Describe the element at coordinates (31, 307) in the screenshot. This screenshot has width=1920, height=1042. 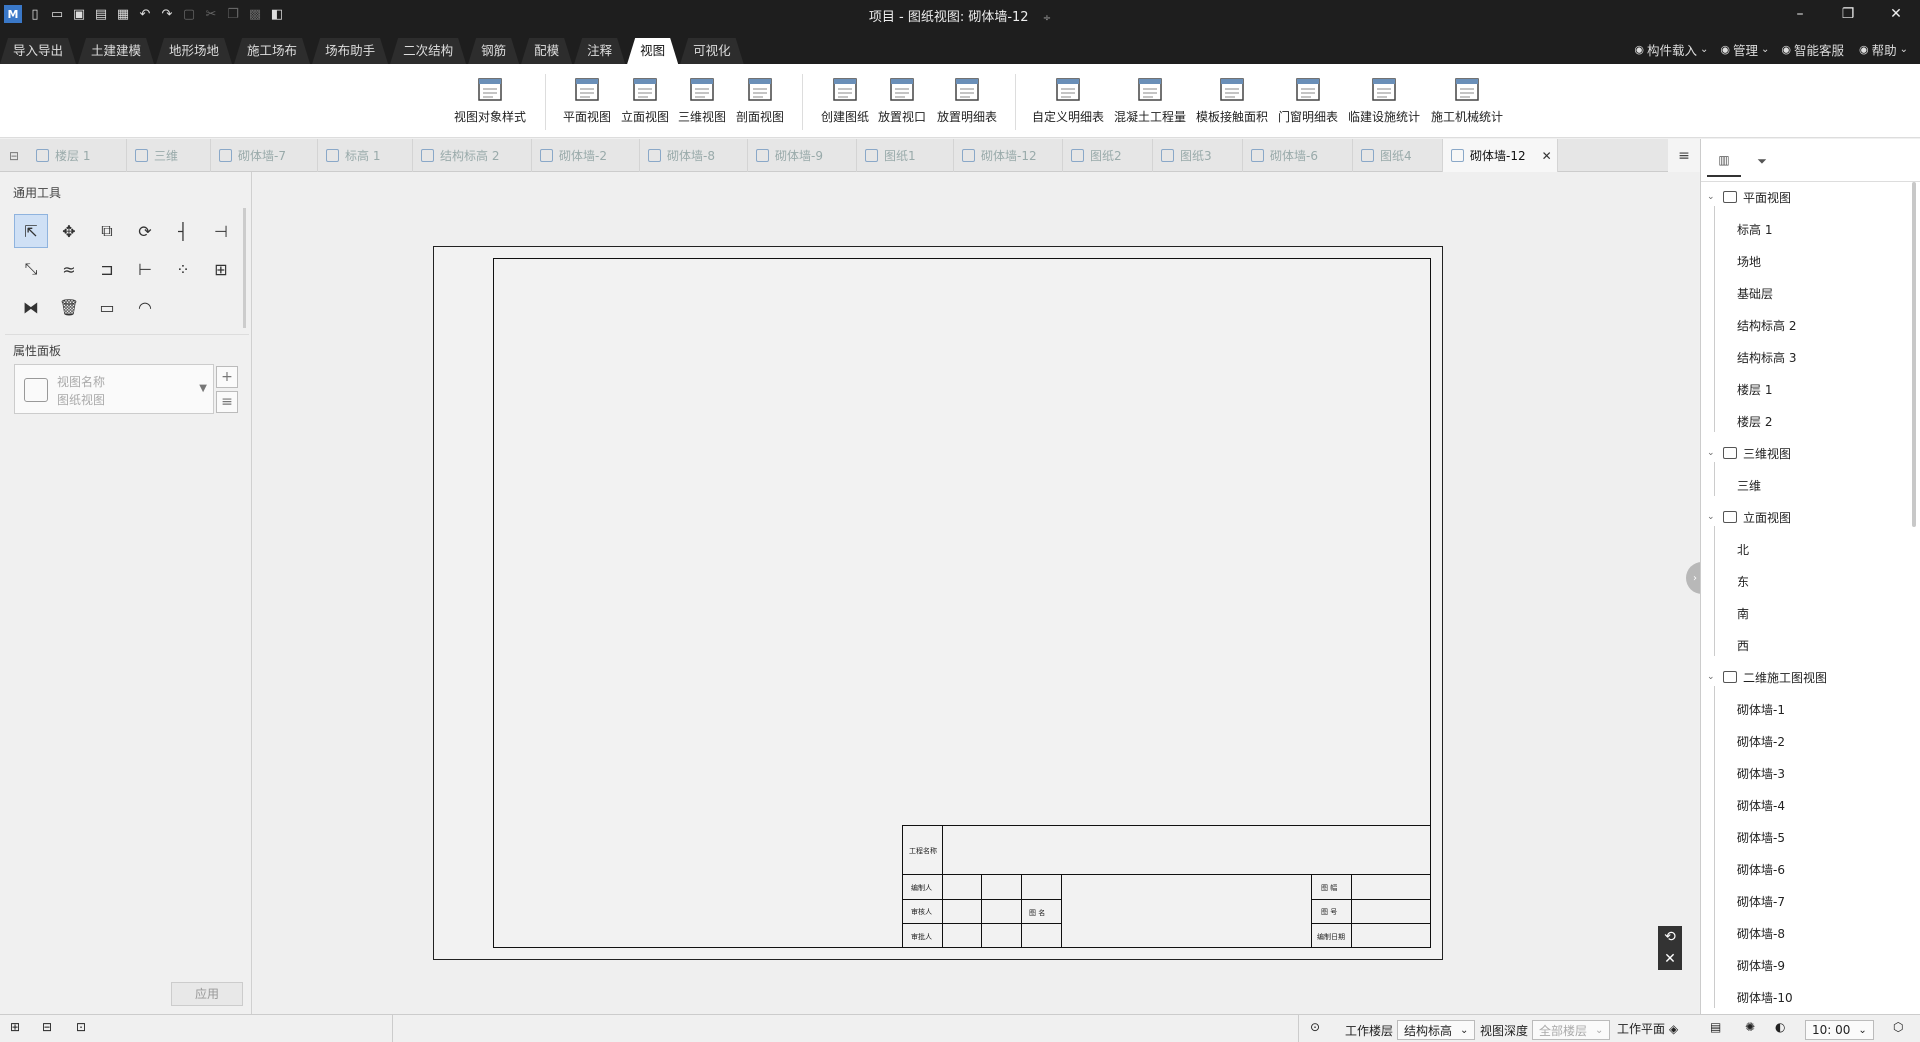
I see `mirror-tool-icon: ⧓` at that location.